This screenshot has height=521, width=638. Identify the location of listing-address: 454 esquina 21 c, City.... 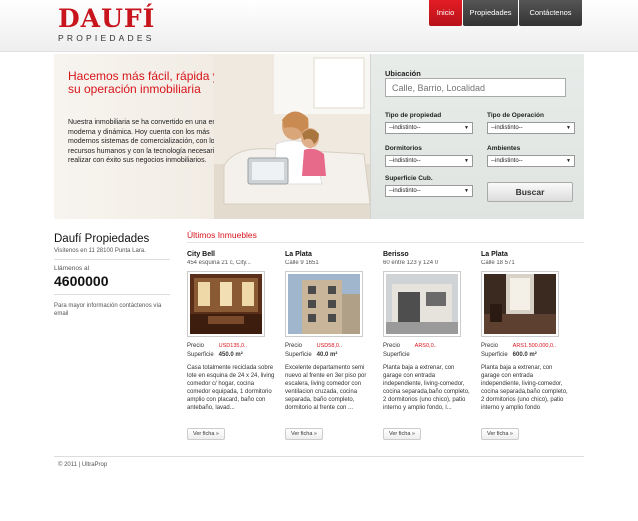
(219, 263).